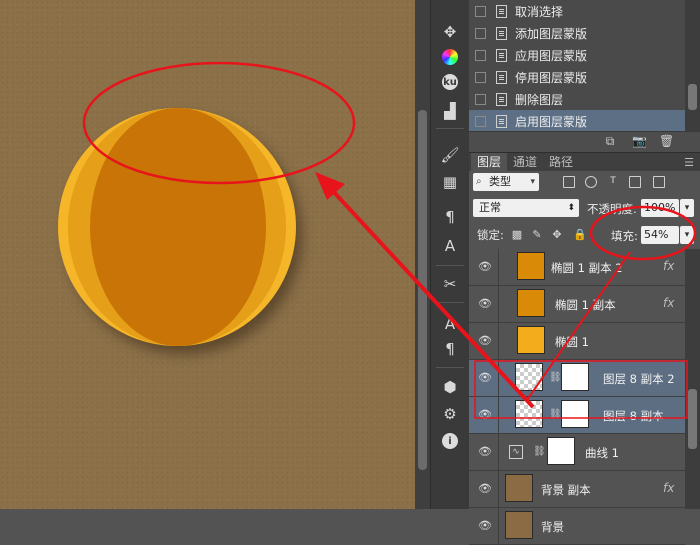  I want to click on text-icon: A, so click(450, 324).